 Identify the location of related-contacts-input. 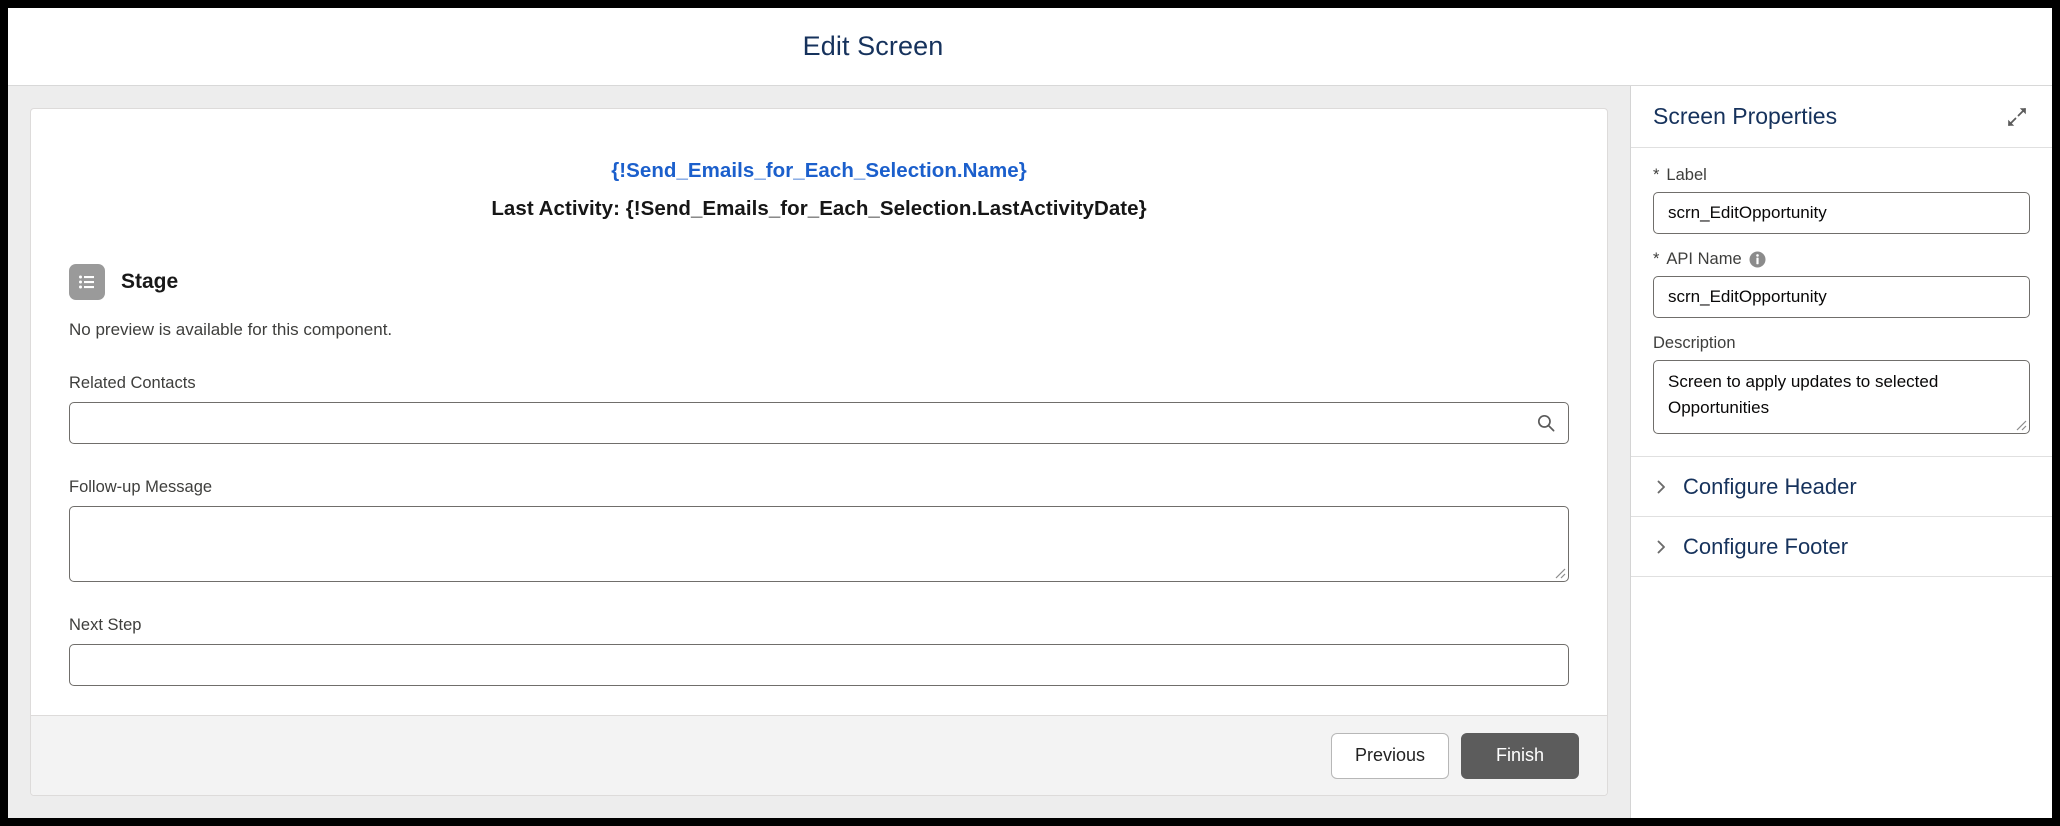
(819, 423).